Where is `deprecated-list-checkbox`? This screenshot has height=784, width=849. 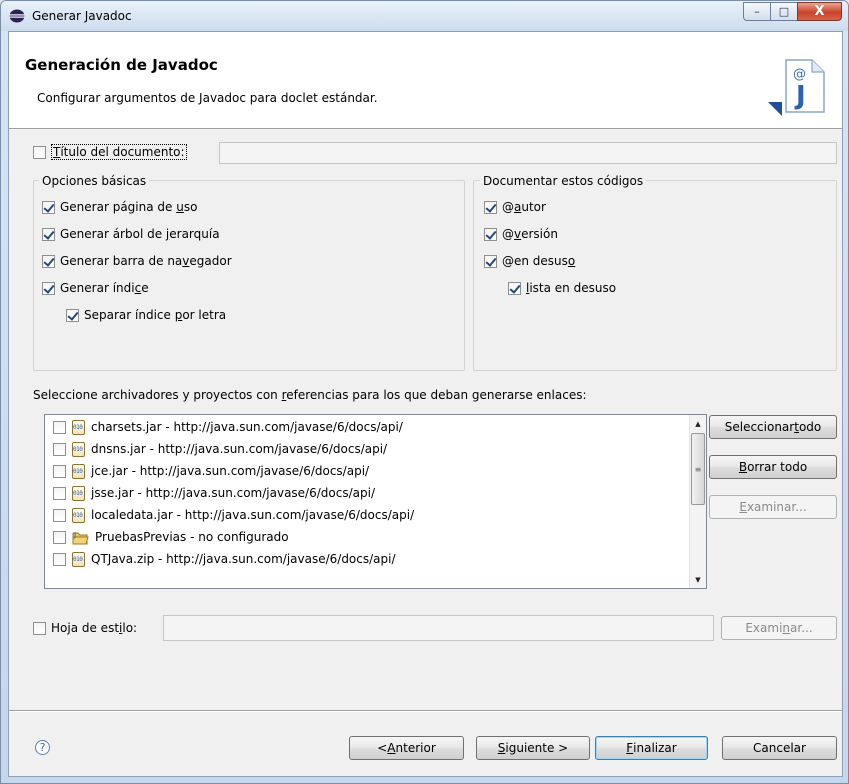 deprecated-list-checkbox is located at coordinates (514, 288).